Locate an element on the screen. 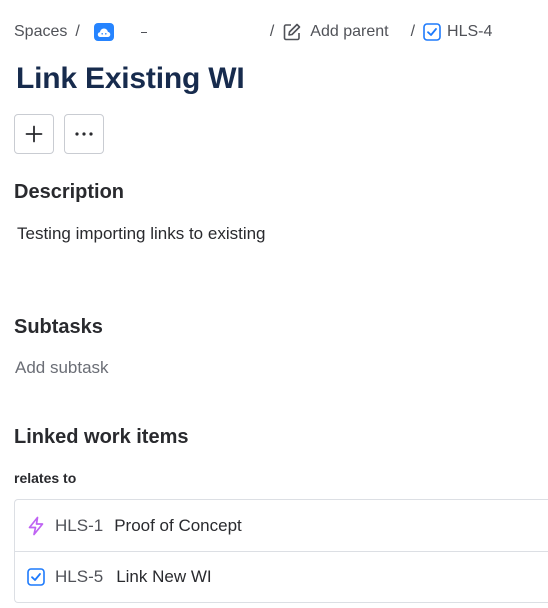  linked-item-row: HLS-1 Proof of Concept is located at coordinates (281, 525).